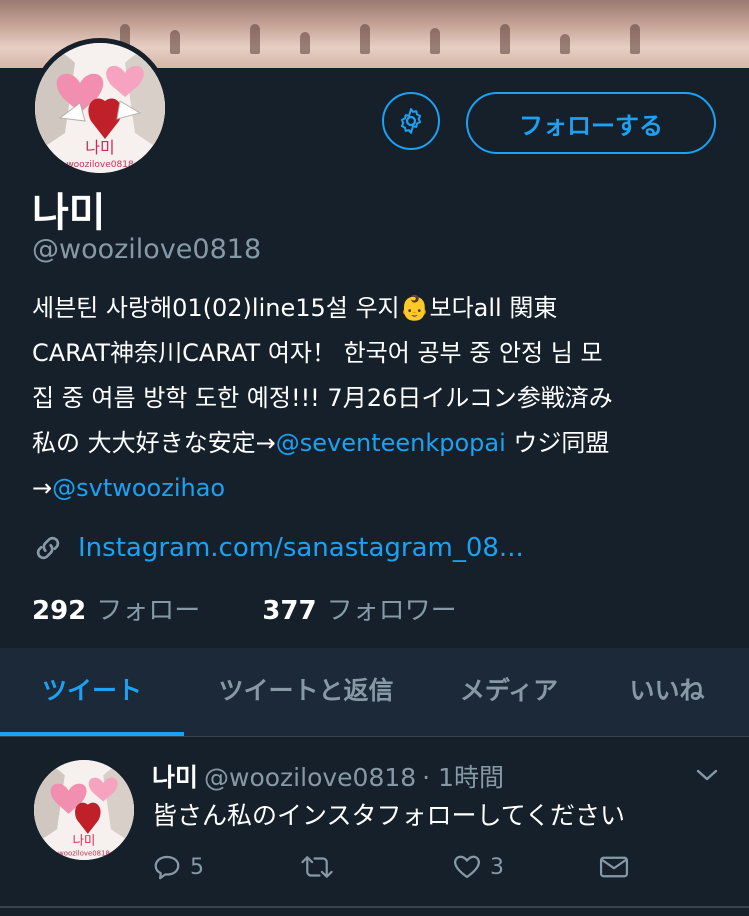  I want to click on settings-button, so click(411, 121).